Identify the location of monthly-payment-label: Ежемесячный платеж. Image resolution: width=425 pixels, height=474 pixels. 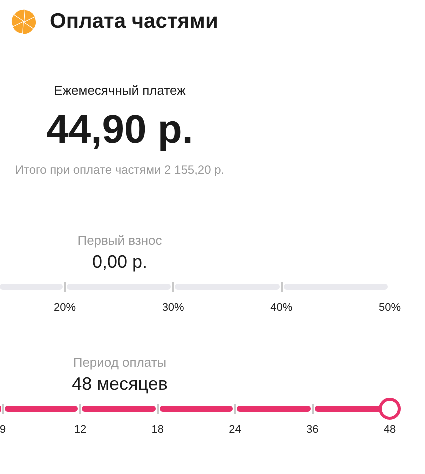
(120, 90).